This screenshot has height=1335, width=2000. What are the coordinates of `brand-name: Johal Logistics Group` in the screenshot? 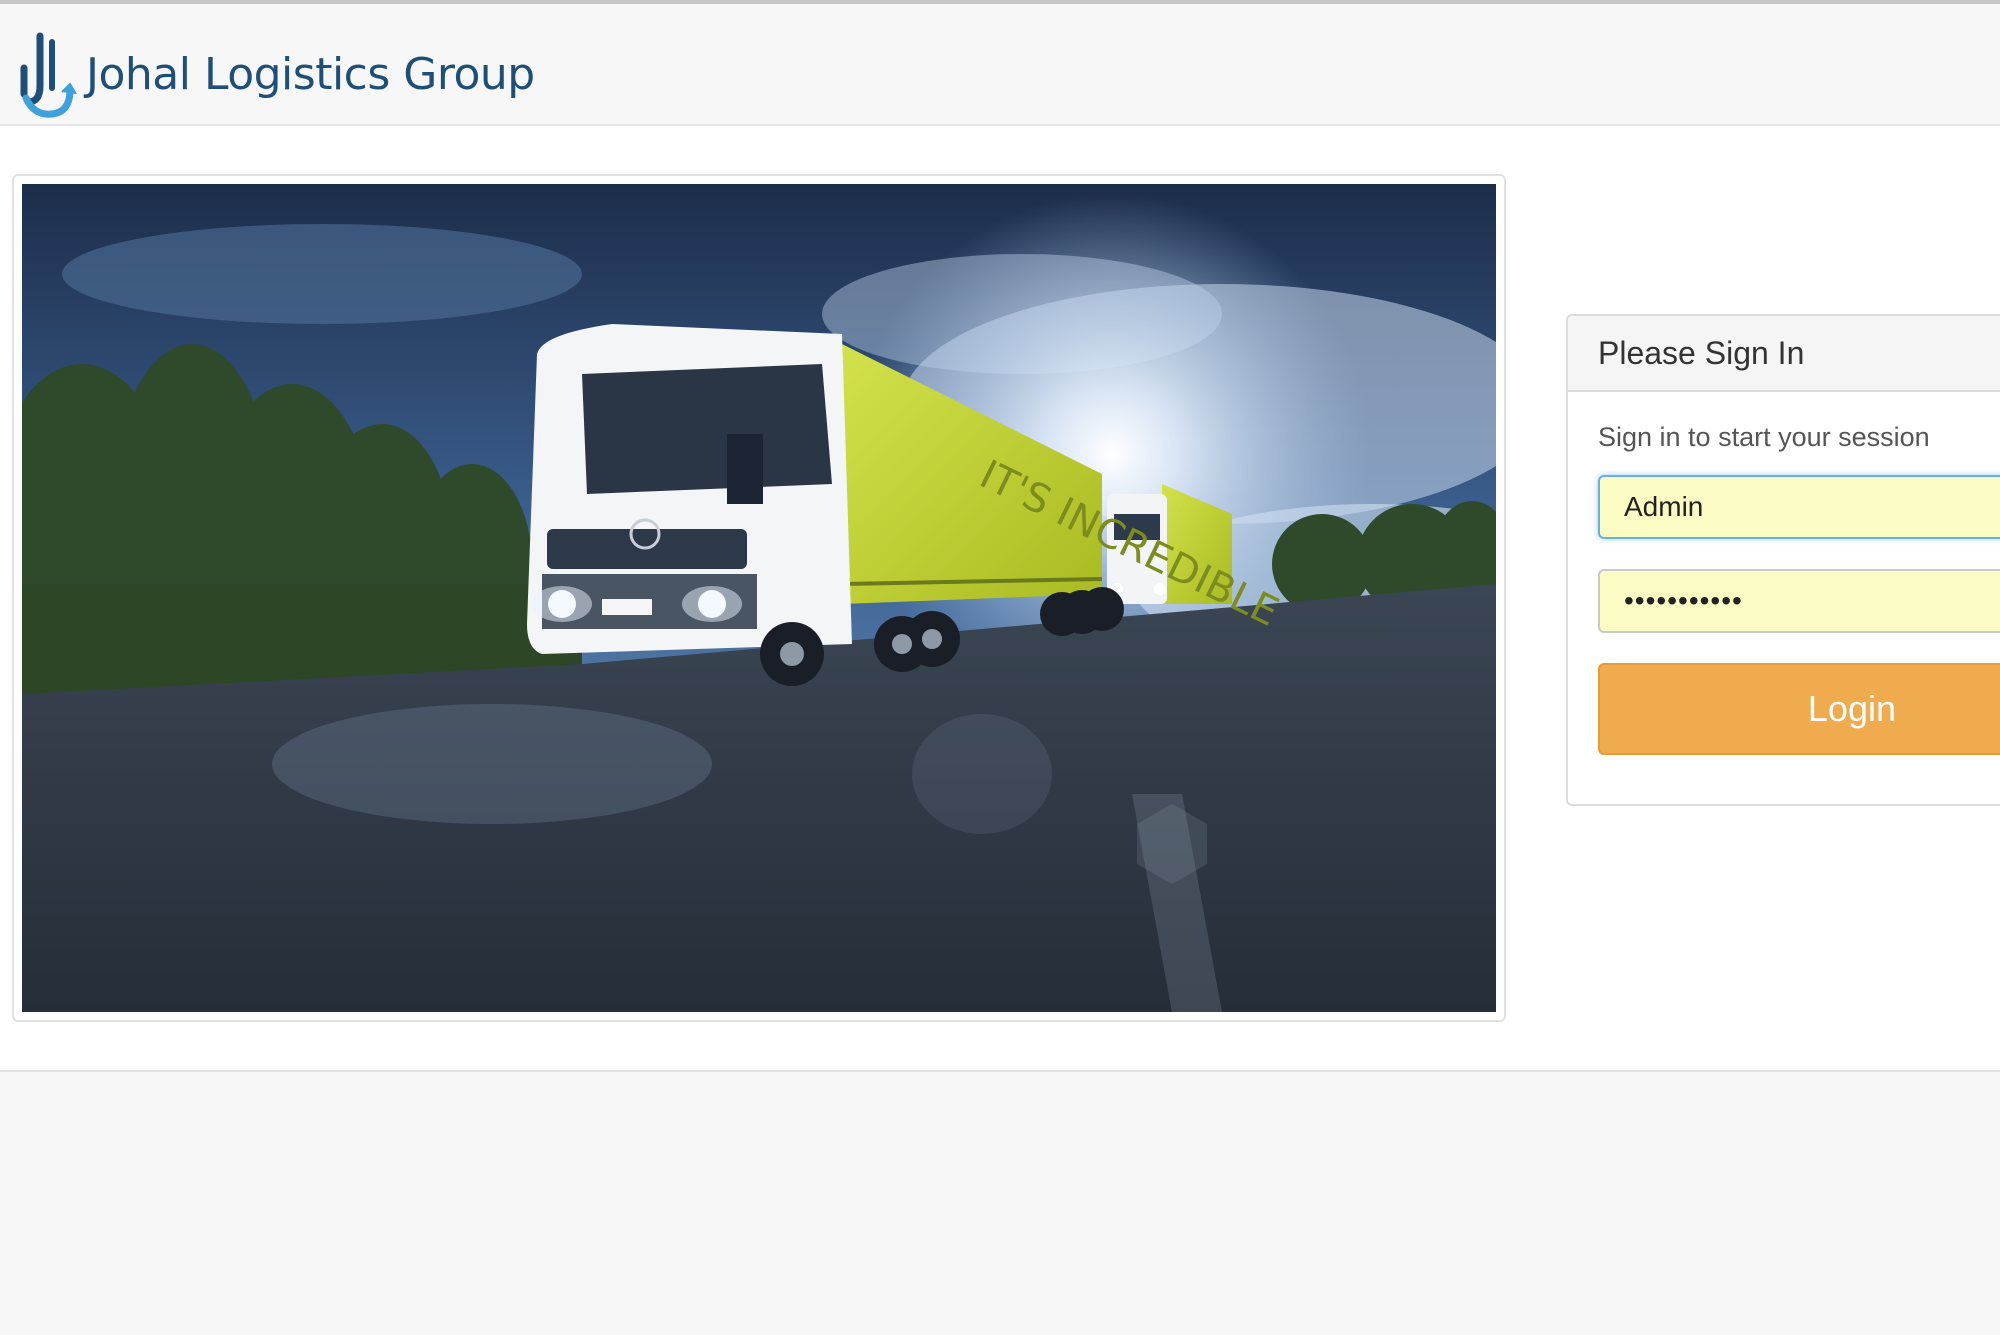 It's located at (310, 74).